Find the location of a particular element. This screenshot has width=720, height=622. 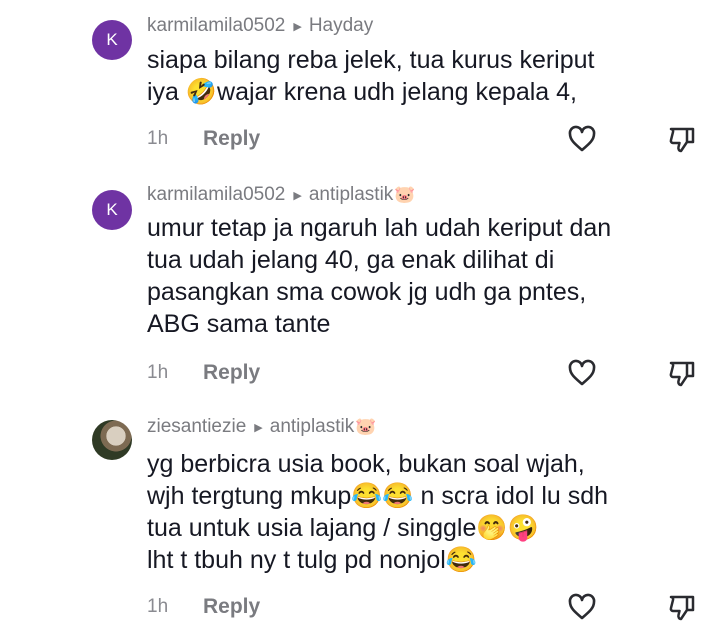

comment-header: ziesantiezie ▶ antiplastik 🐷 is located at coordinates (261, 427).